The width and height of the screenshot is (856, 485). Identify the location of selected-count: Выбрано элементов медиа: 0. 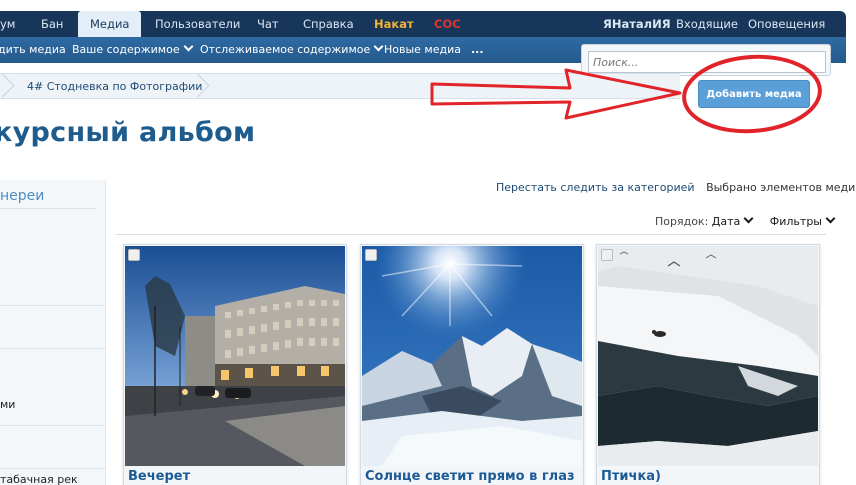
(781, 187).